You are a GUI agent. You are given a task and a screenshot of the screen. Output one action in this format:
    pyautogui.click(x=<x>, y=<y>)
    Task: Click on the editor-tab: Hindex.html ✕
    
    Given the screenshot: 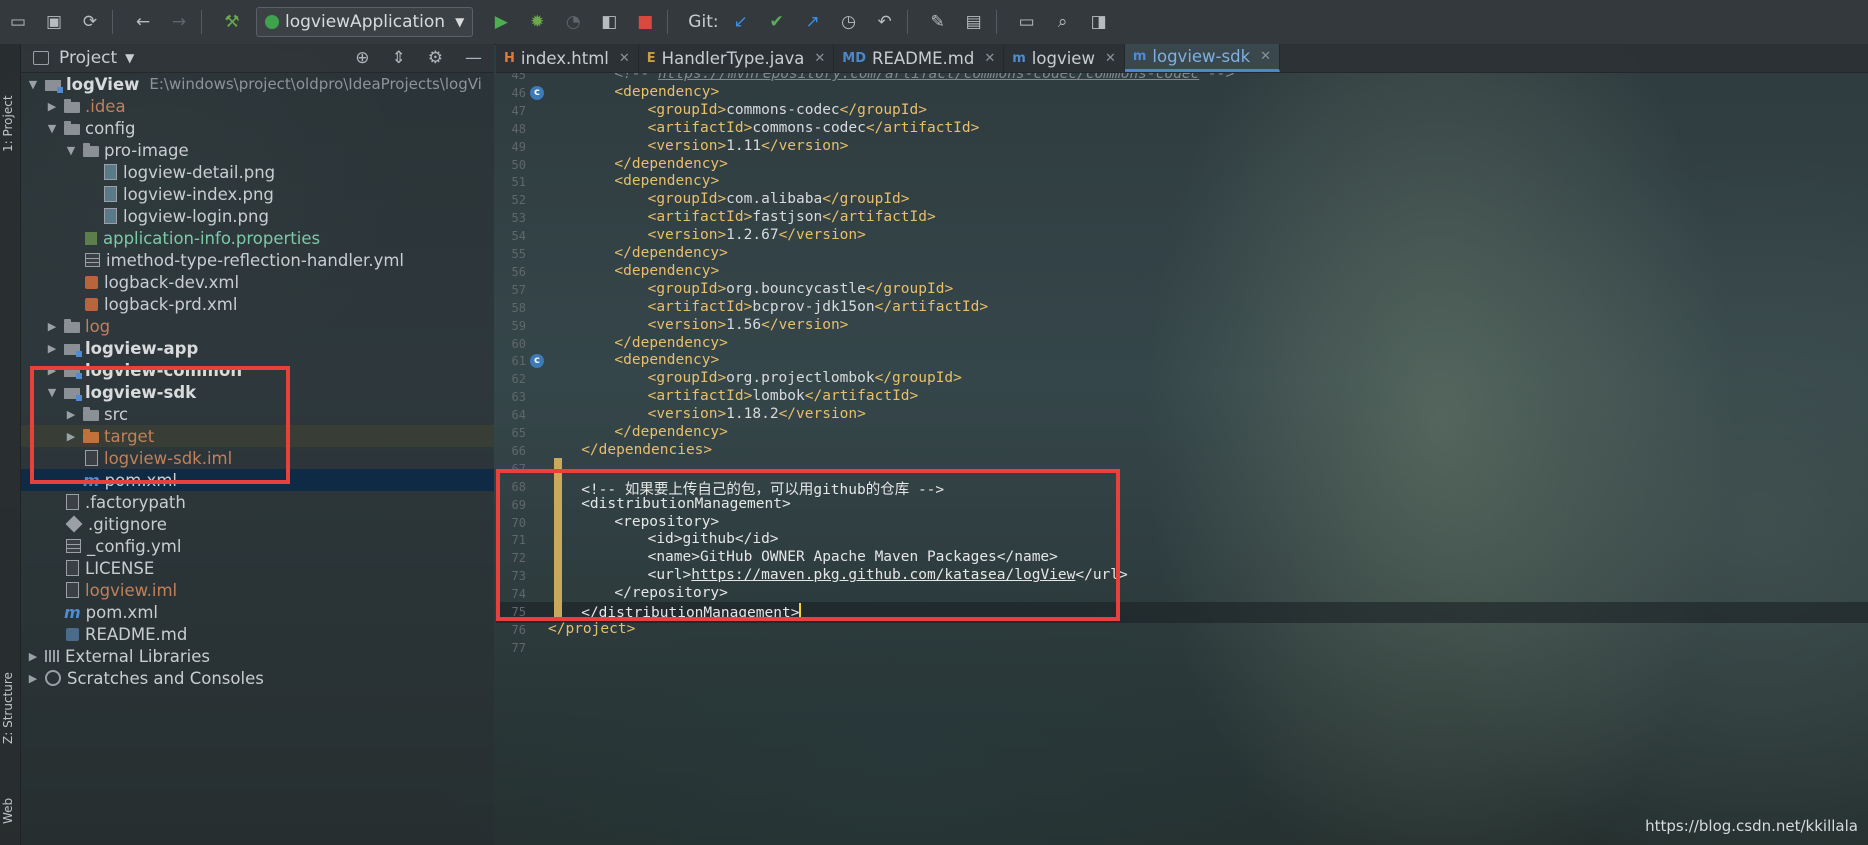 What is the action you would take?
    pyautogui.click(x=567, y=58)
    